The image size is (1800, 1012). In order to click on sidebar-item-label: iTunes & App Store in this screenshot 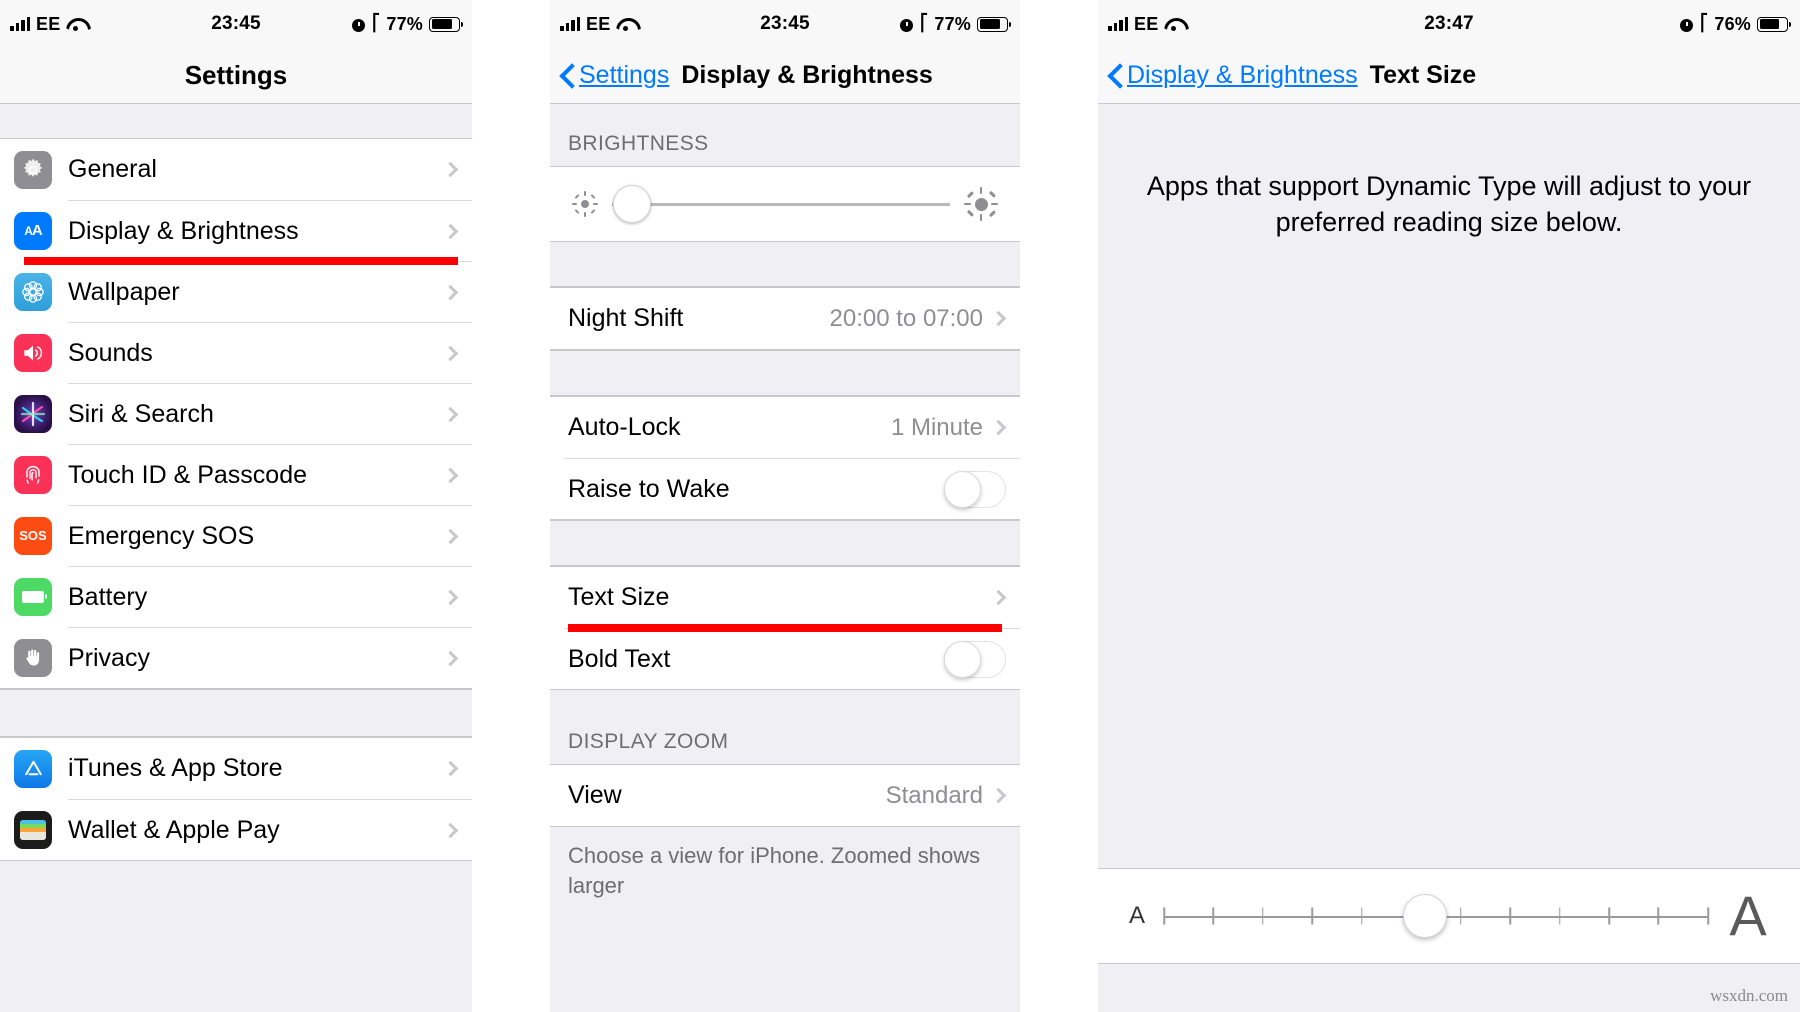, I will do `click(175, 768)`.